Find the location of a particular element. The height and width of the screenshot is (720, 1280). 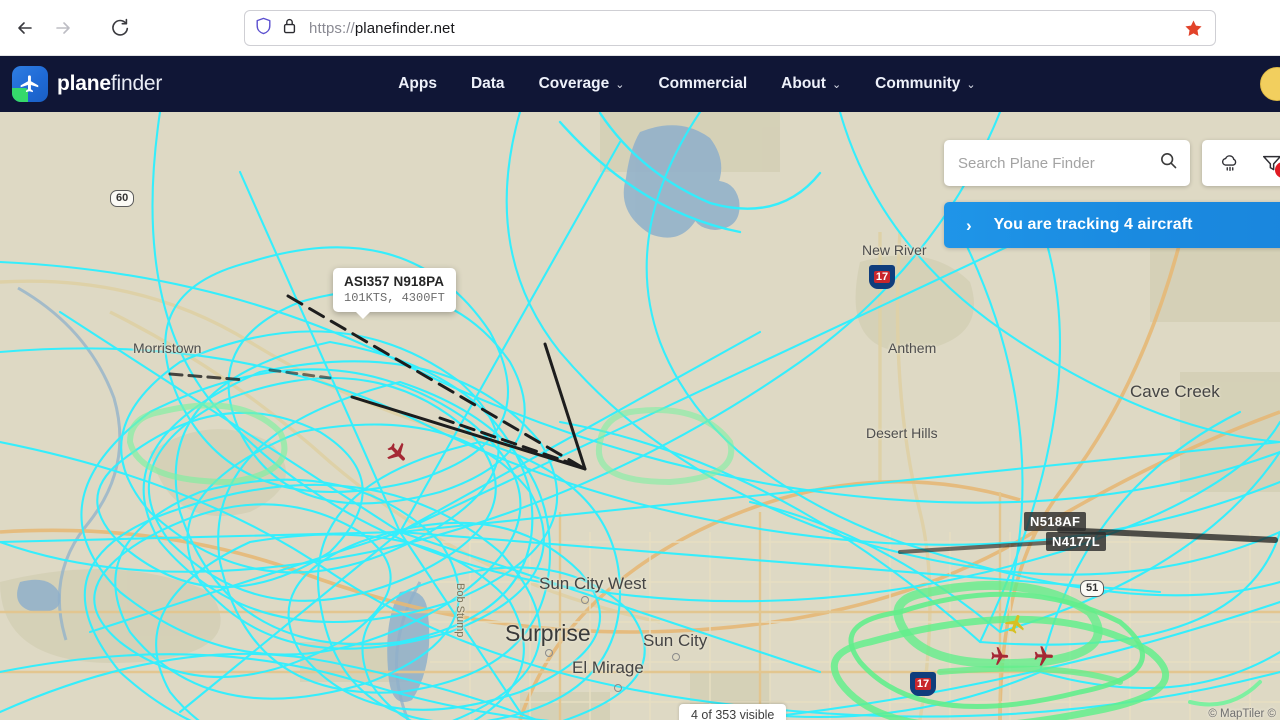

callout-title: ASI357 N918PA is located at coordinates (394, 281).